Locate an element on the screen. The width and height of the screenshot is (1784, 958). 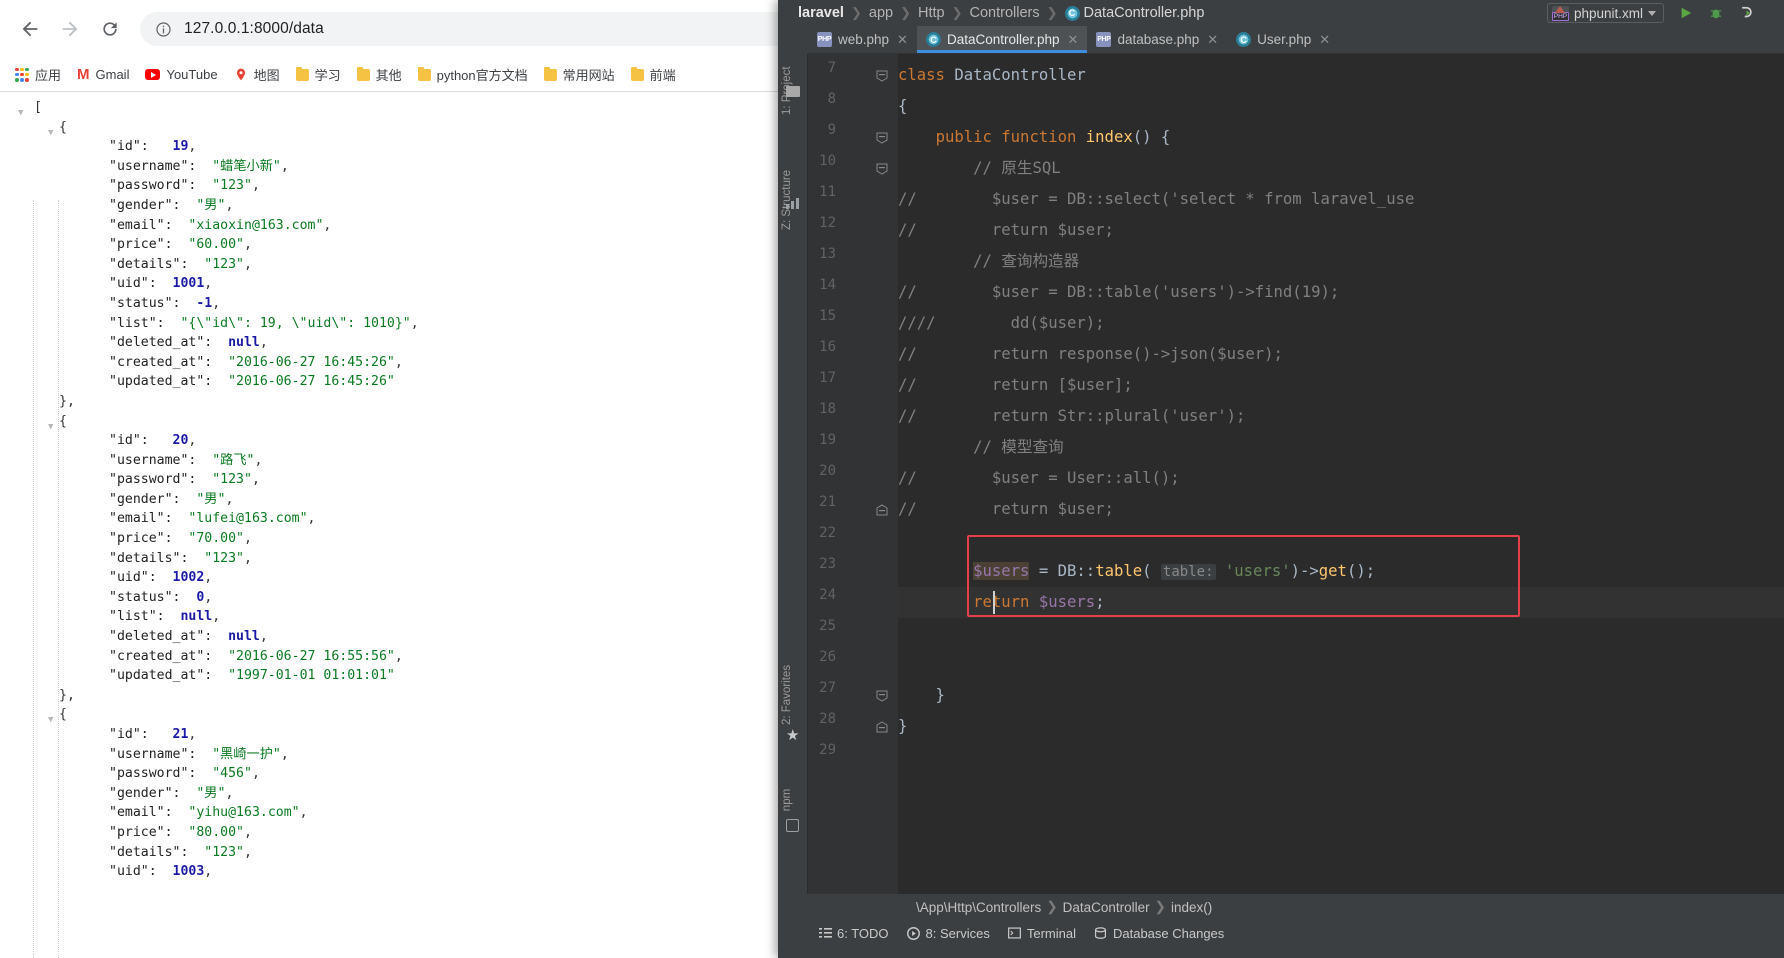
bookmark-folder-study: 学习 is located at coordinates (318, 74).